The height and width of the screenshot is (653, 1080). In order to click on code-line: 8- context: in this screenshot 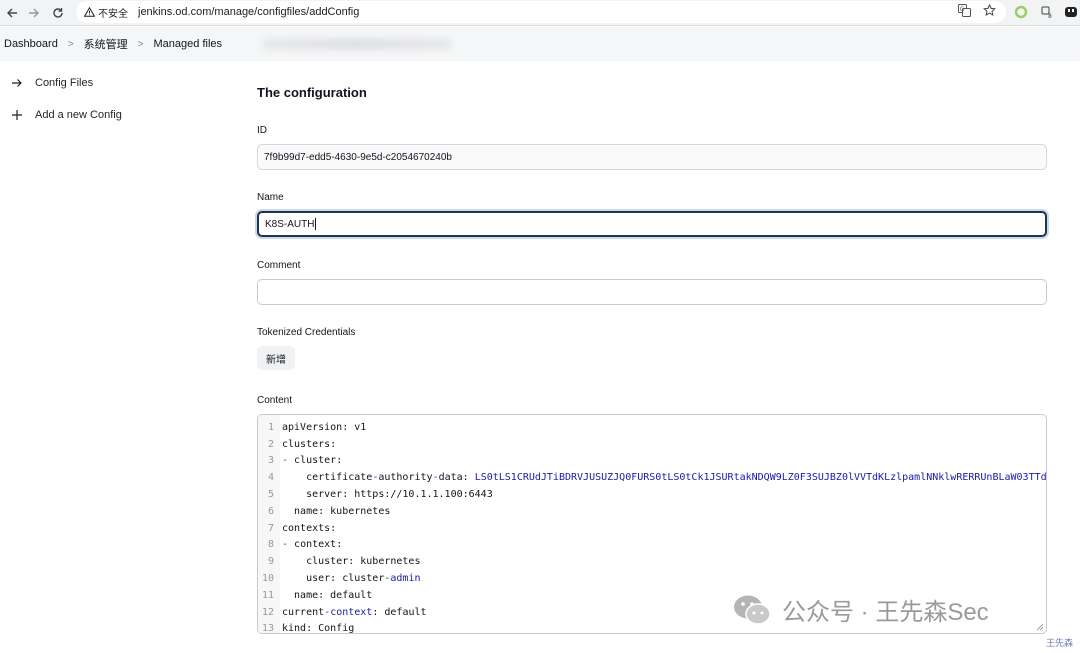, I will do `click(300, 545)`.